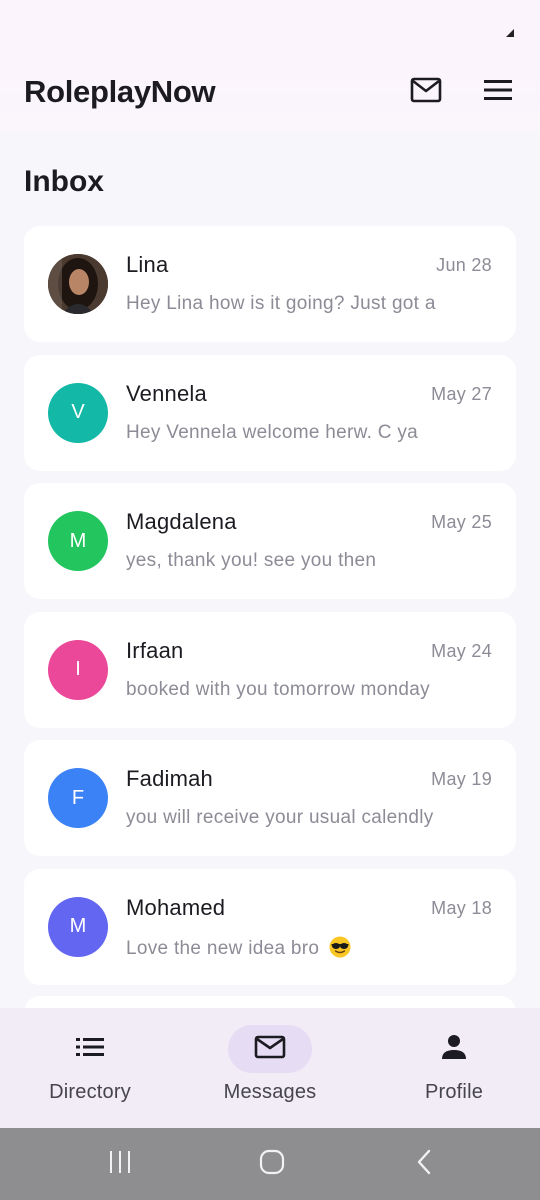  I want to click on person-icon, so click(454, 1049).